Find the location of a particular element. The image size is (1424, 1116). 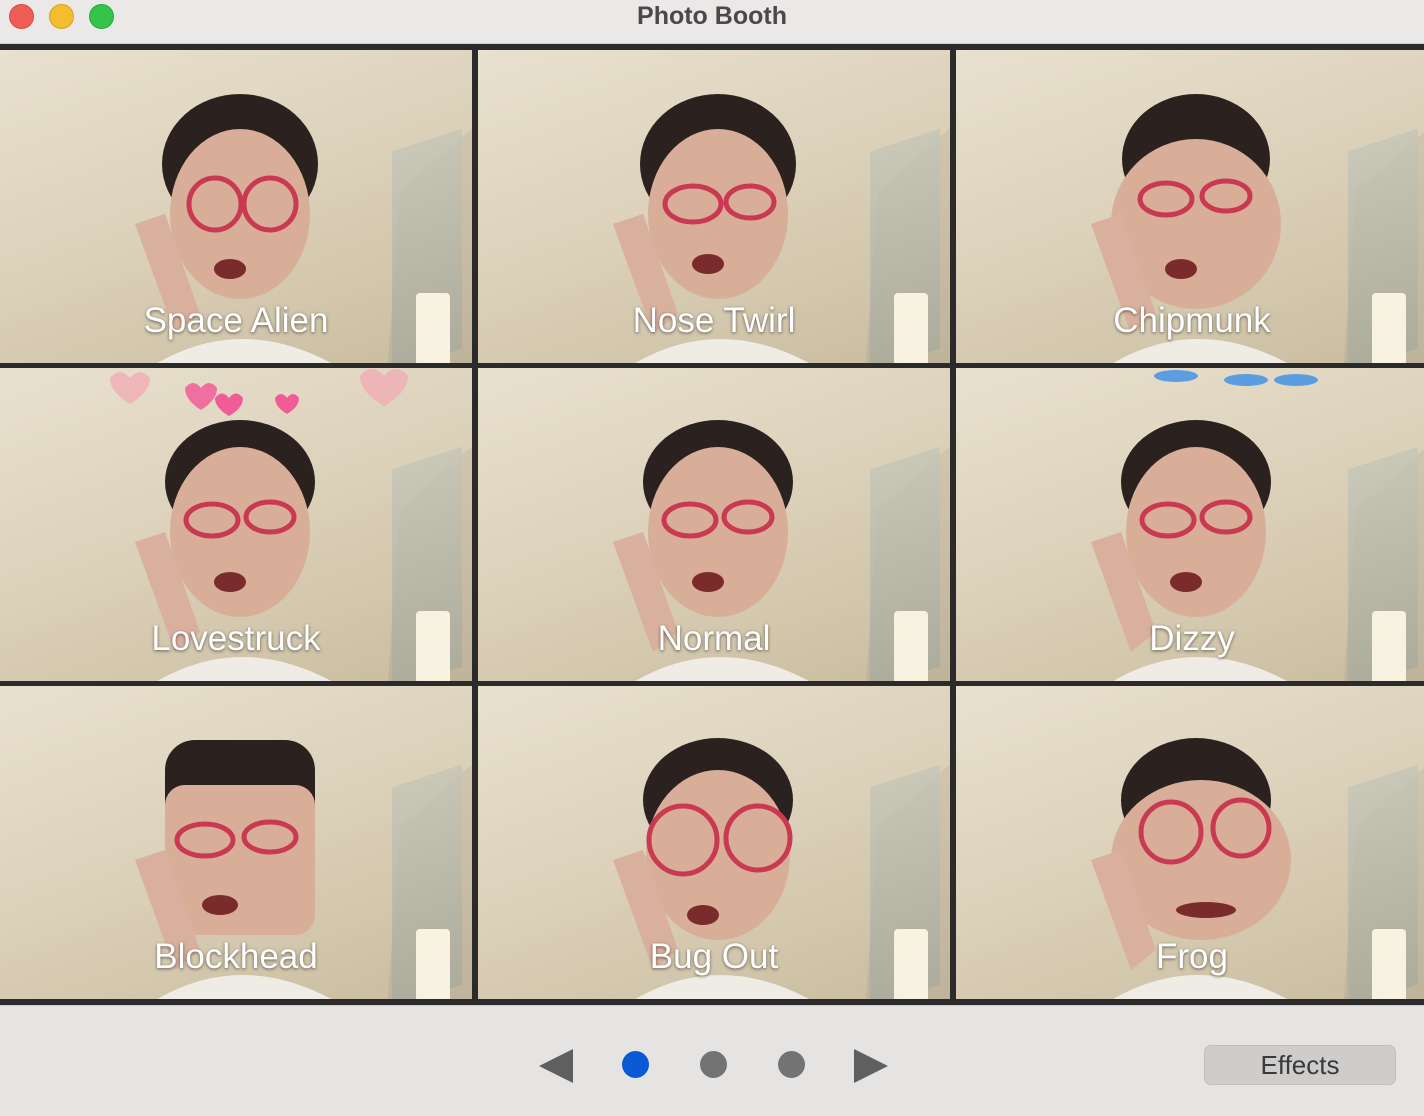

effect-tile-normal: Normal is located at coordinates (714, 524).